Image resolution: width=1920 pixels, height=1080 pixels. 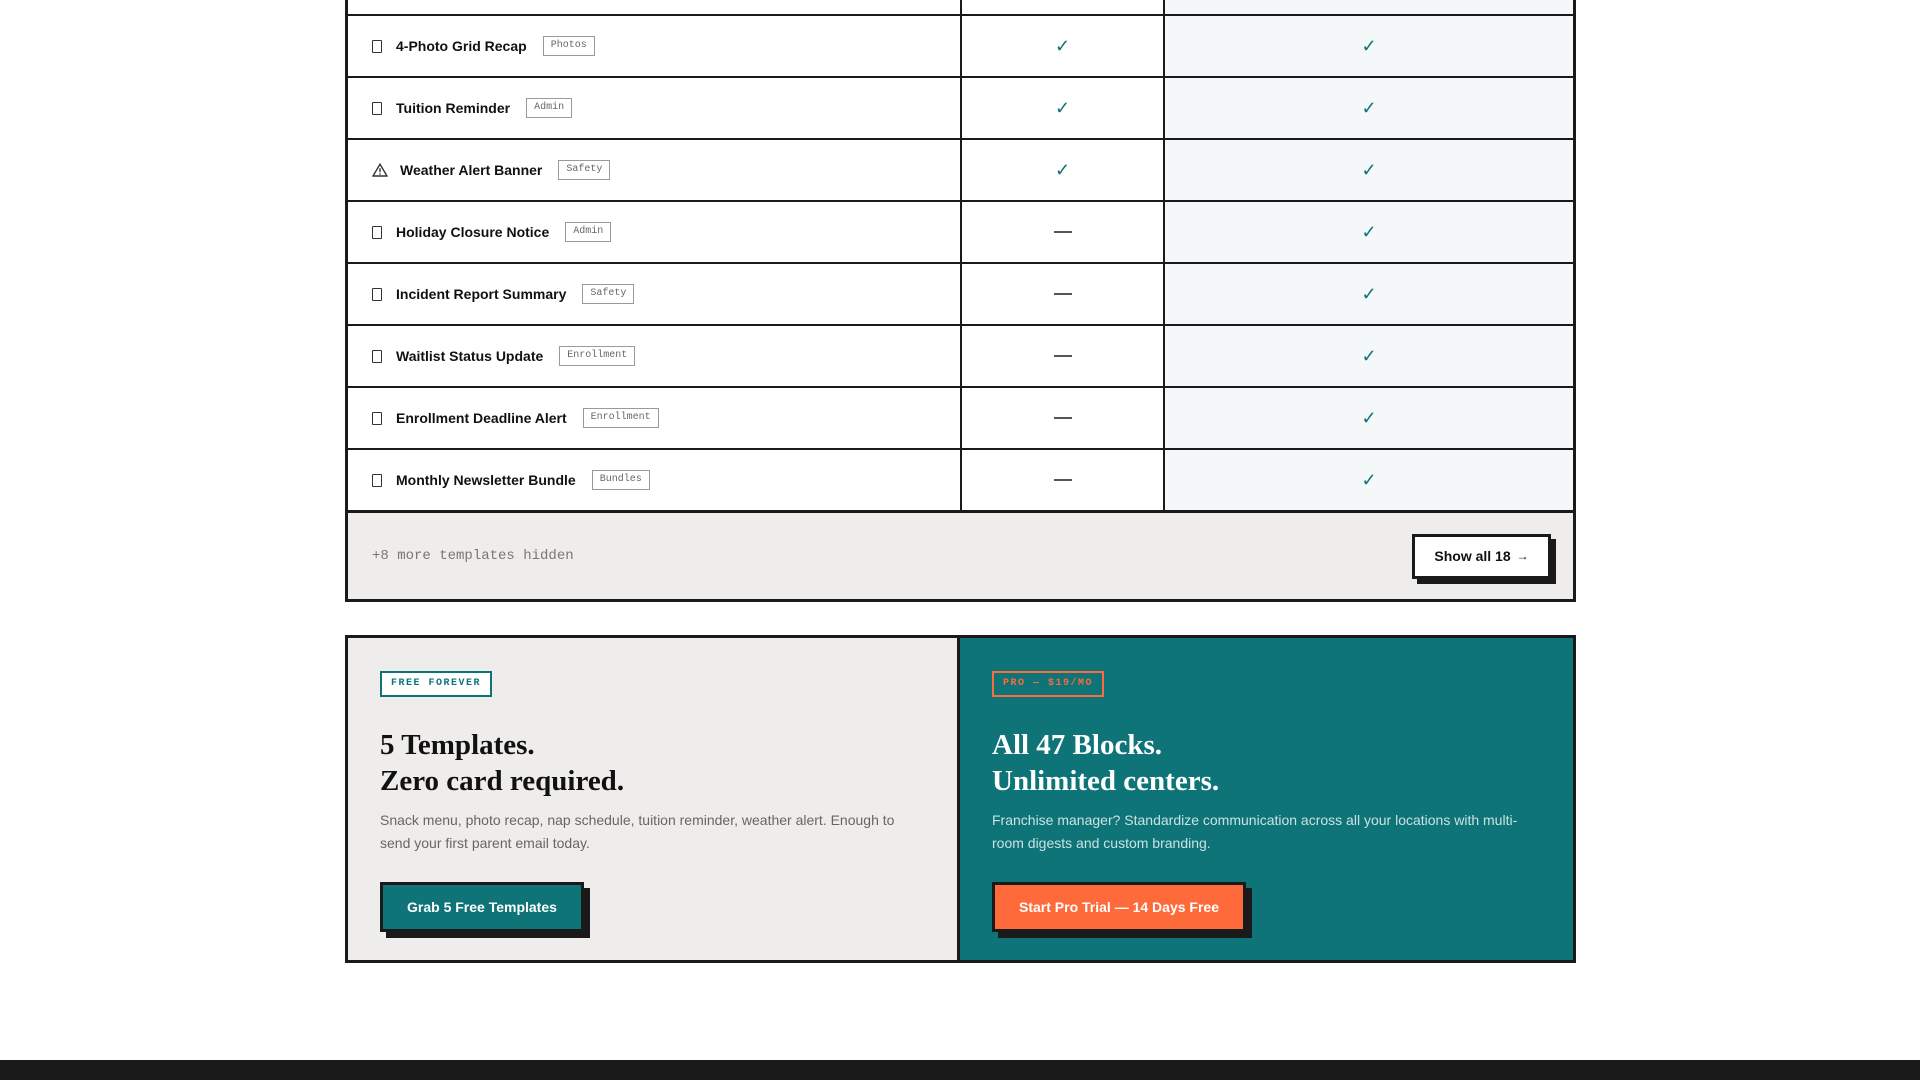 What do you see at coordinates (1522, 556) in the screenshot?
I see `arrow-right-icon: →` at bounding box center [1522, 556].